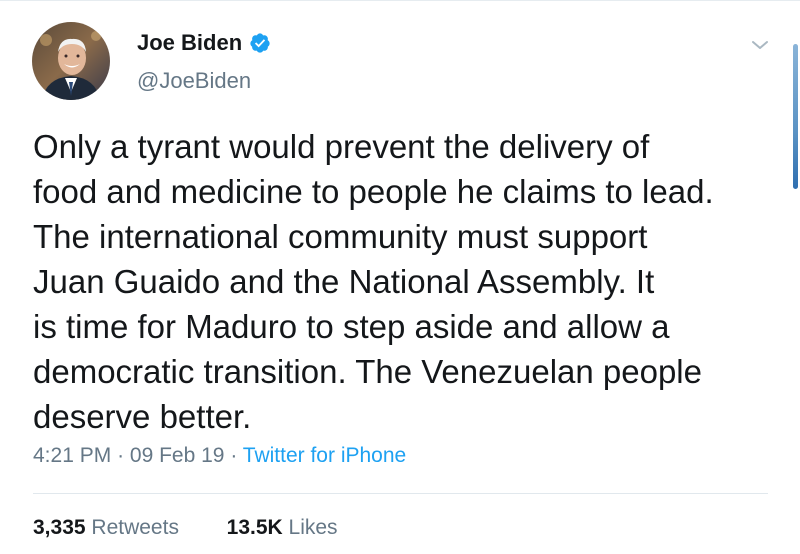 The width and height of the screenshot is (800, 554). I want to click on author-handle: @JoeBiden, so click(194, 81).